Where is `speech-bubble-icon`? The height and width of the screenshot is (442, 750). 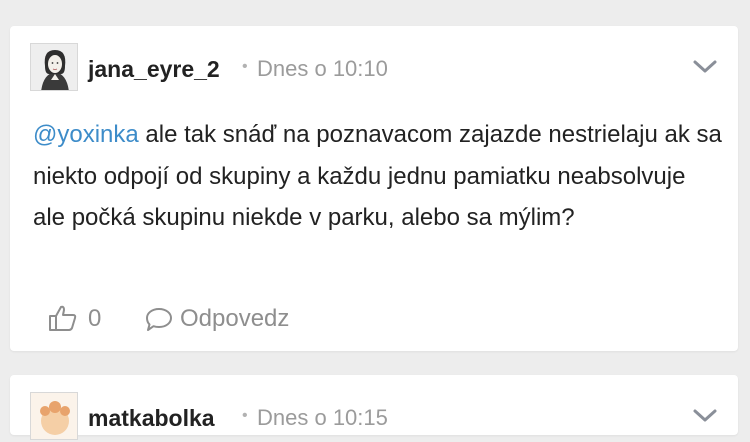 speech-bubble-icon is located at coordinates (159, 319).